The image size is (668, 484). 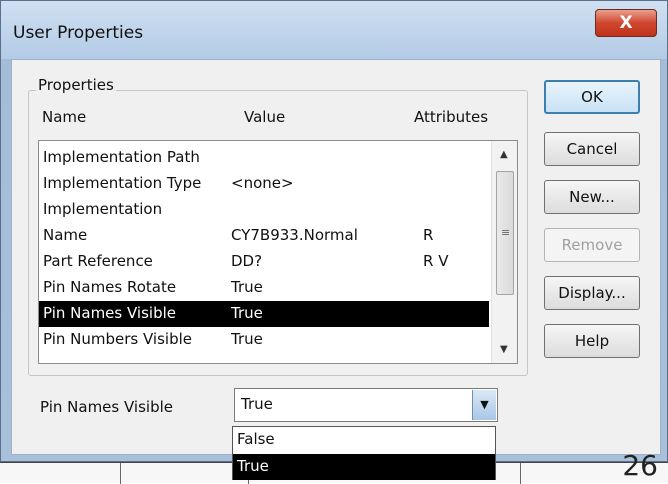 I want to click on remove-button: Remove, so click(x=592, y=245).